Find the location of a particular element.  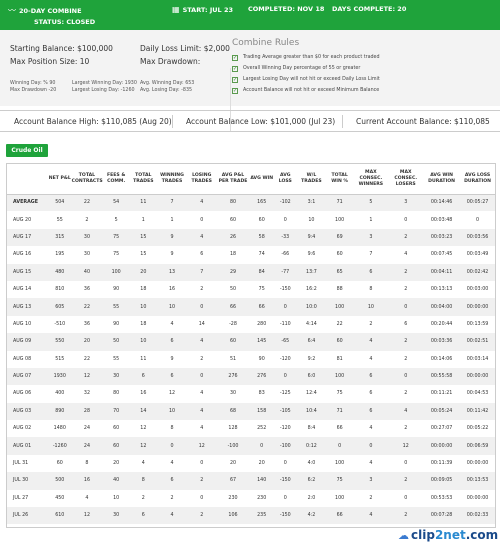

table-cell: 90 is located at coordinates (116, 324).